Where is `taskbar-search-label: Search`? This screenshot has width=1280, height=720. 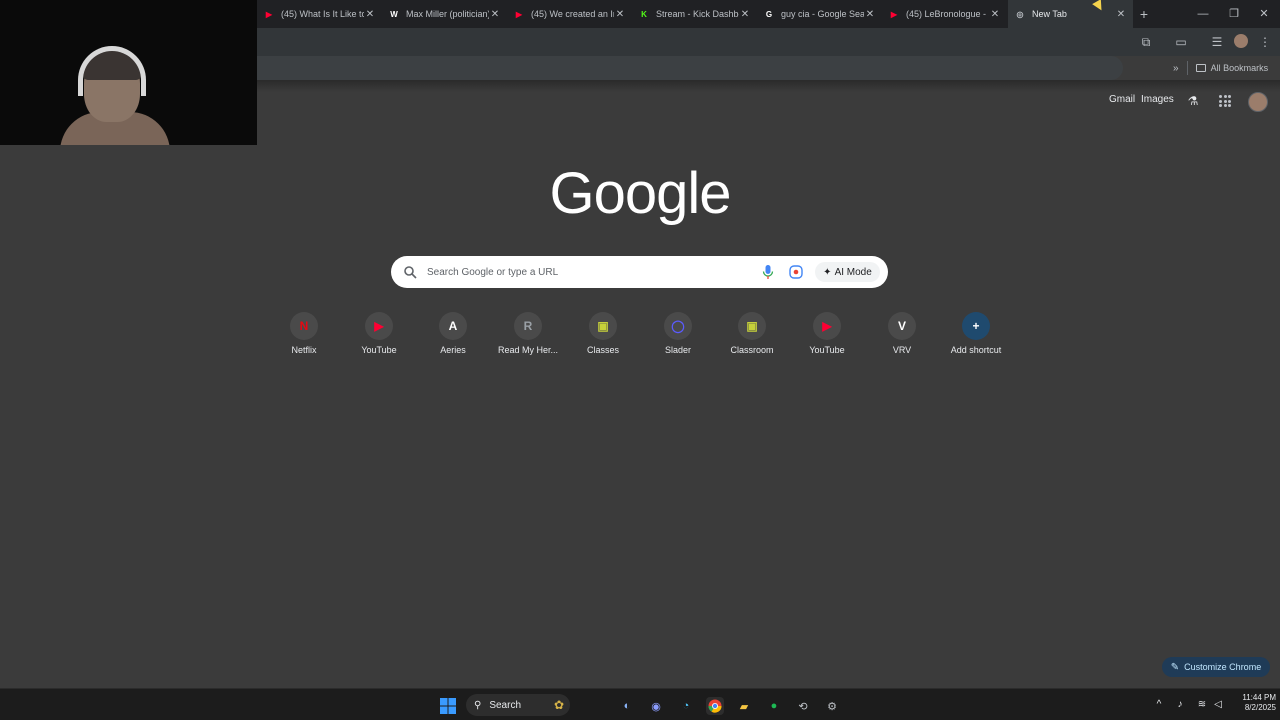
taskbar-search-label: Search is located at coordinates (505, 705).